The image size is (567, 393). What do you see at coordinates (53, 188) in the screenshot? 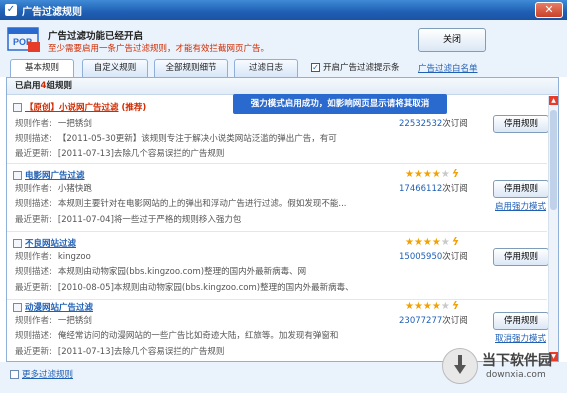
I see `rule-author: 规则作者: 小猪快跑` at bounding box center [53, 188].